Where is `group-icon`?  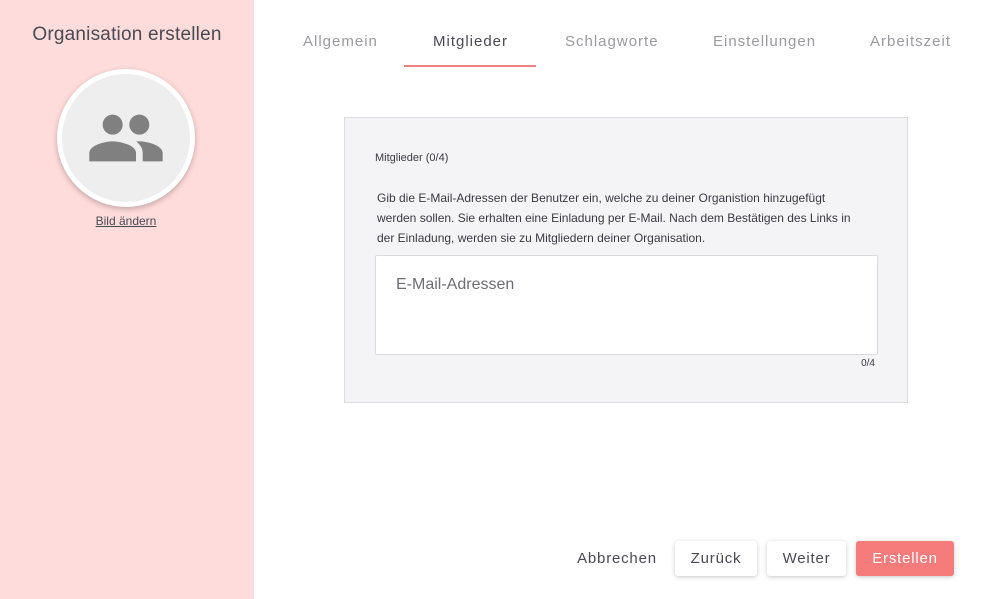
group-icon is located at coordinates (126, 138).